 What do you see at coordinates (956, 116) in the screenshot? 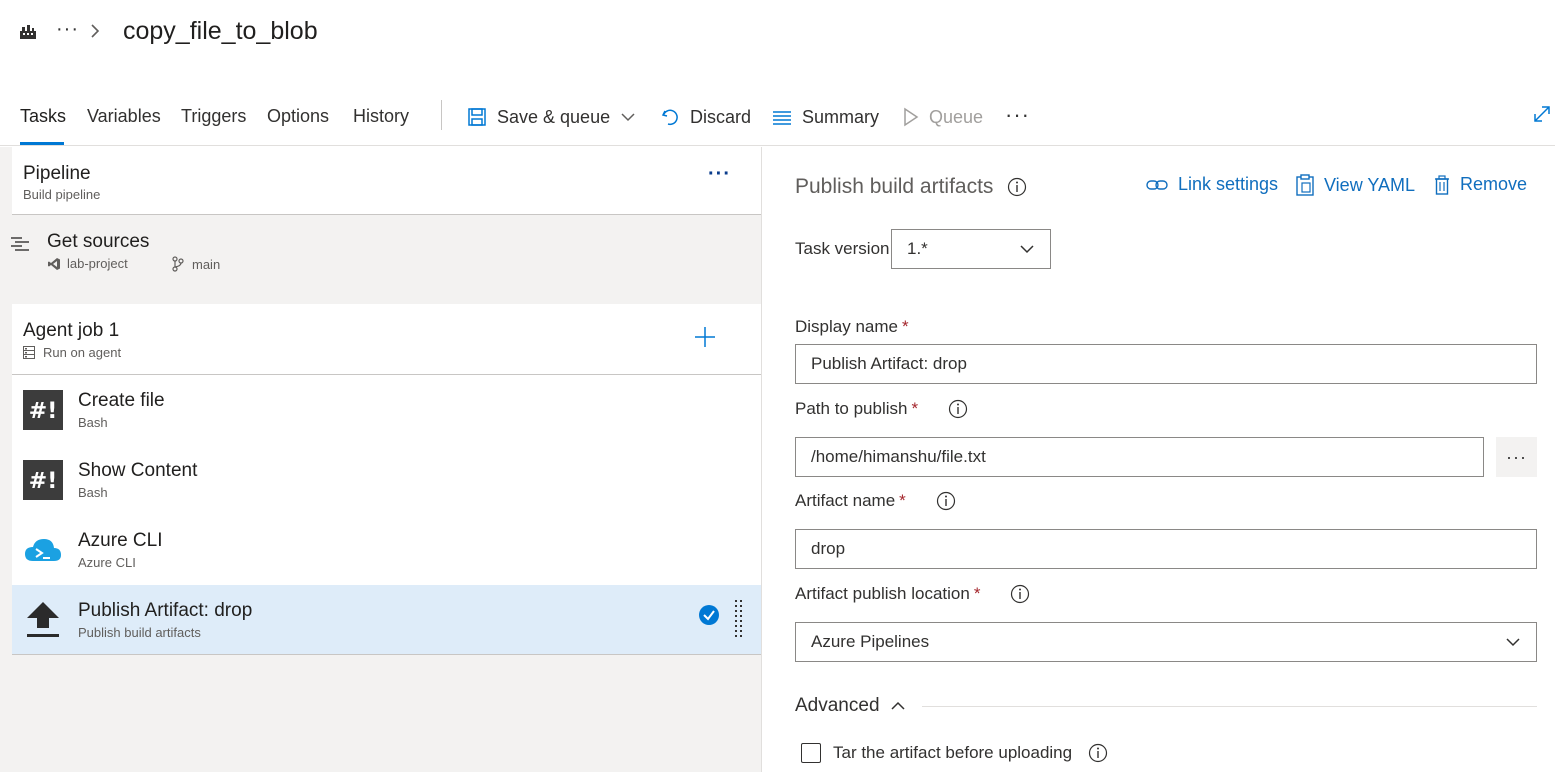
I see `queue-label: Queue` at bounding box center [956, 116].